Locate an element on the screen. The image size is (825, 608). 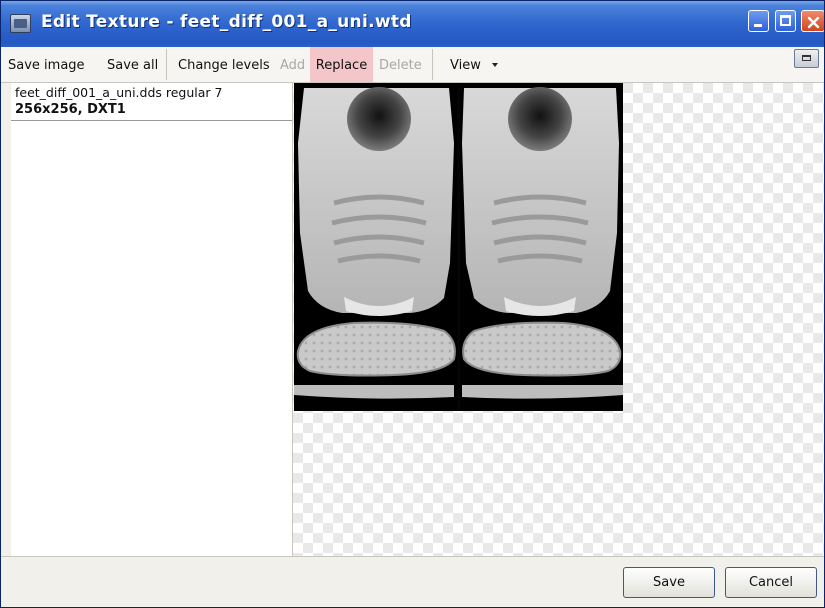
minimize-icon is located at coordinates (758, 21).